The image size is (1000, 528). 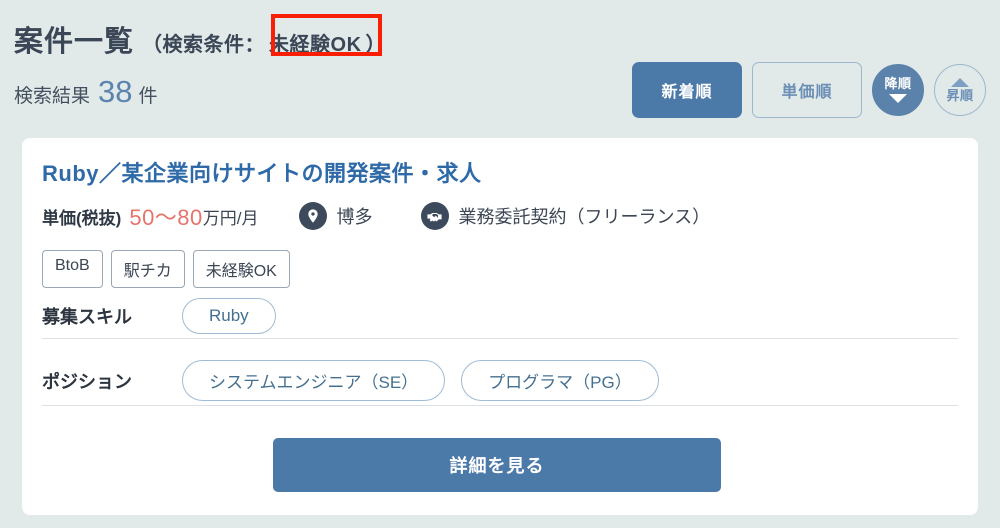 I want to click on page-title: 案件一覧, so click(x=74, y=42).